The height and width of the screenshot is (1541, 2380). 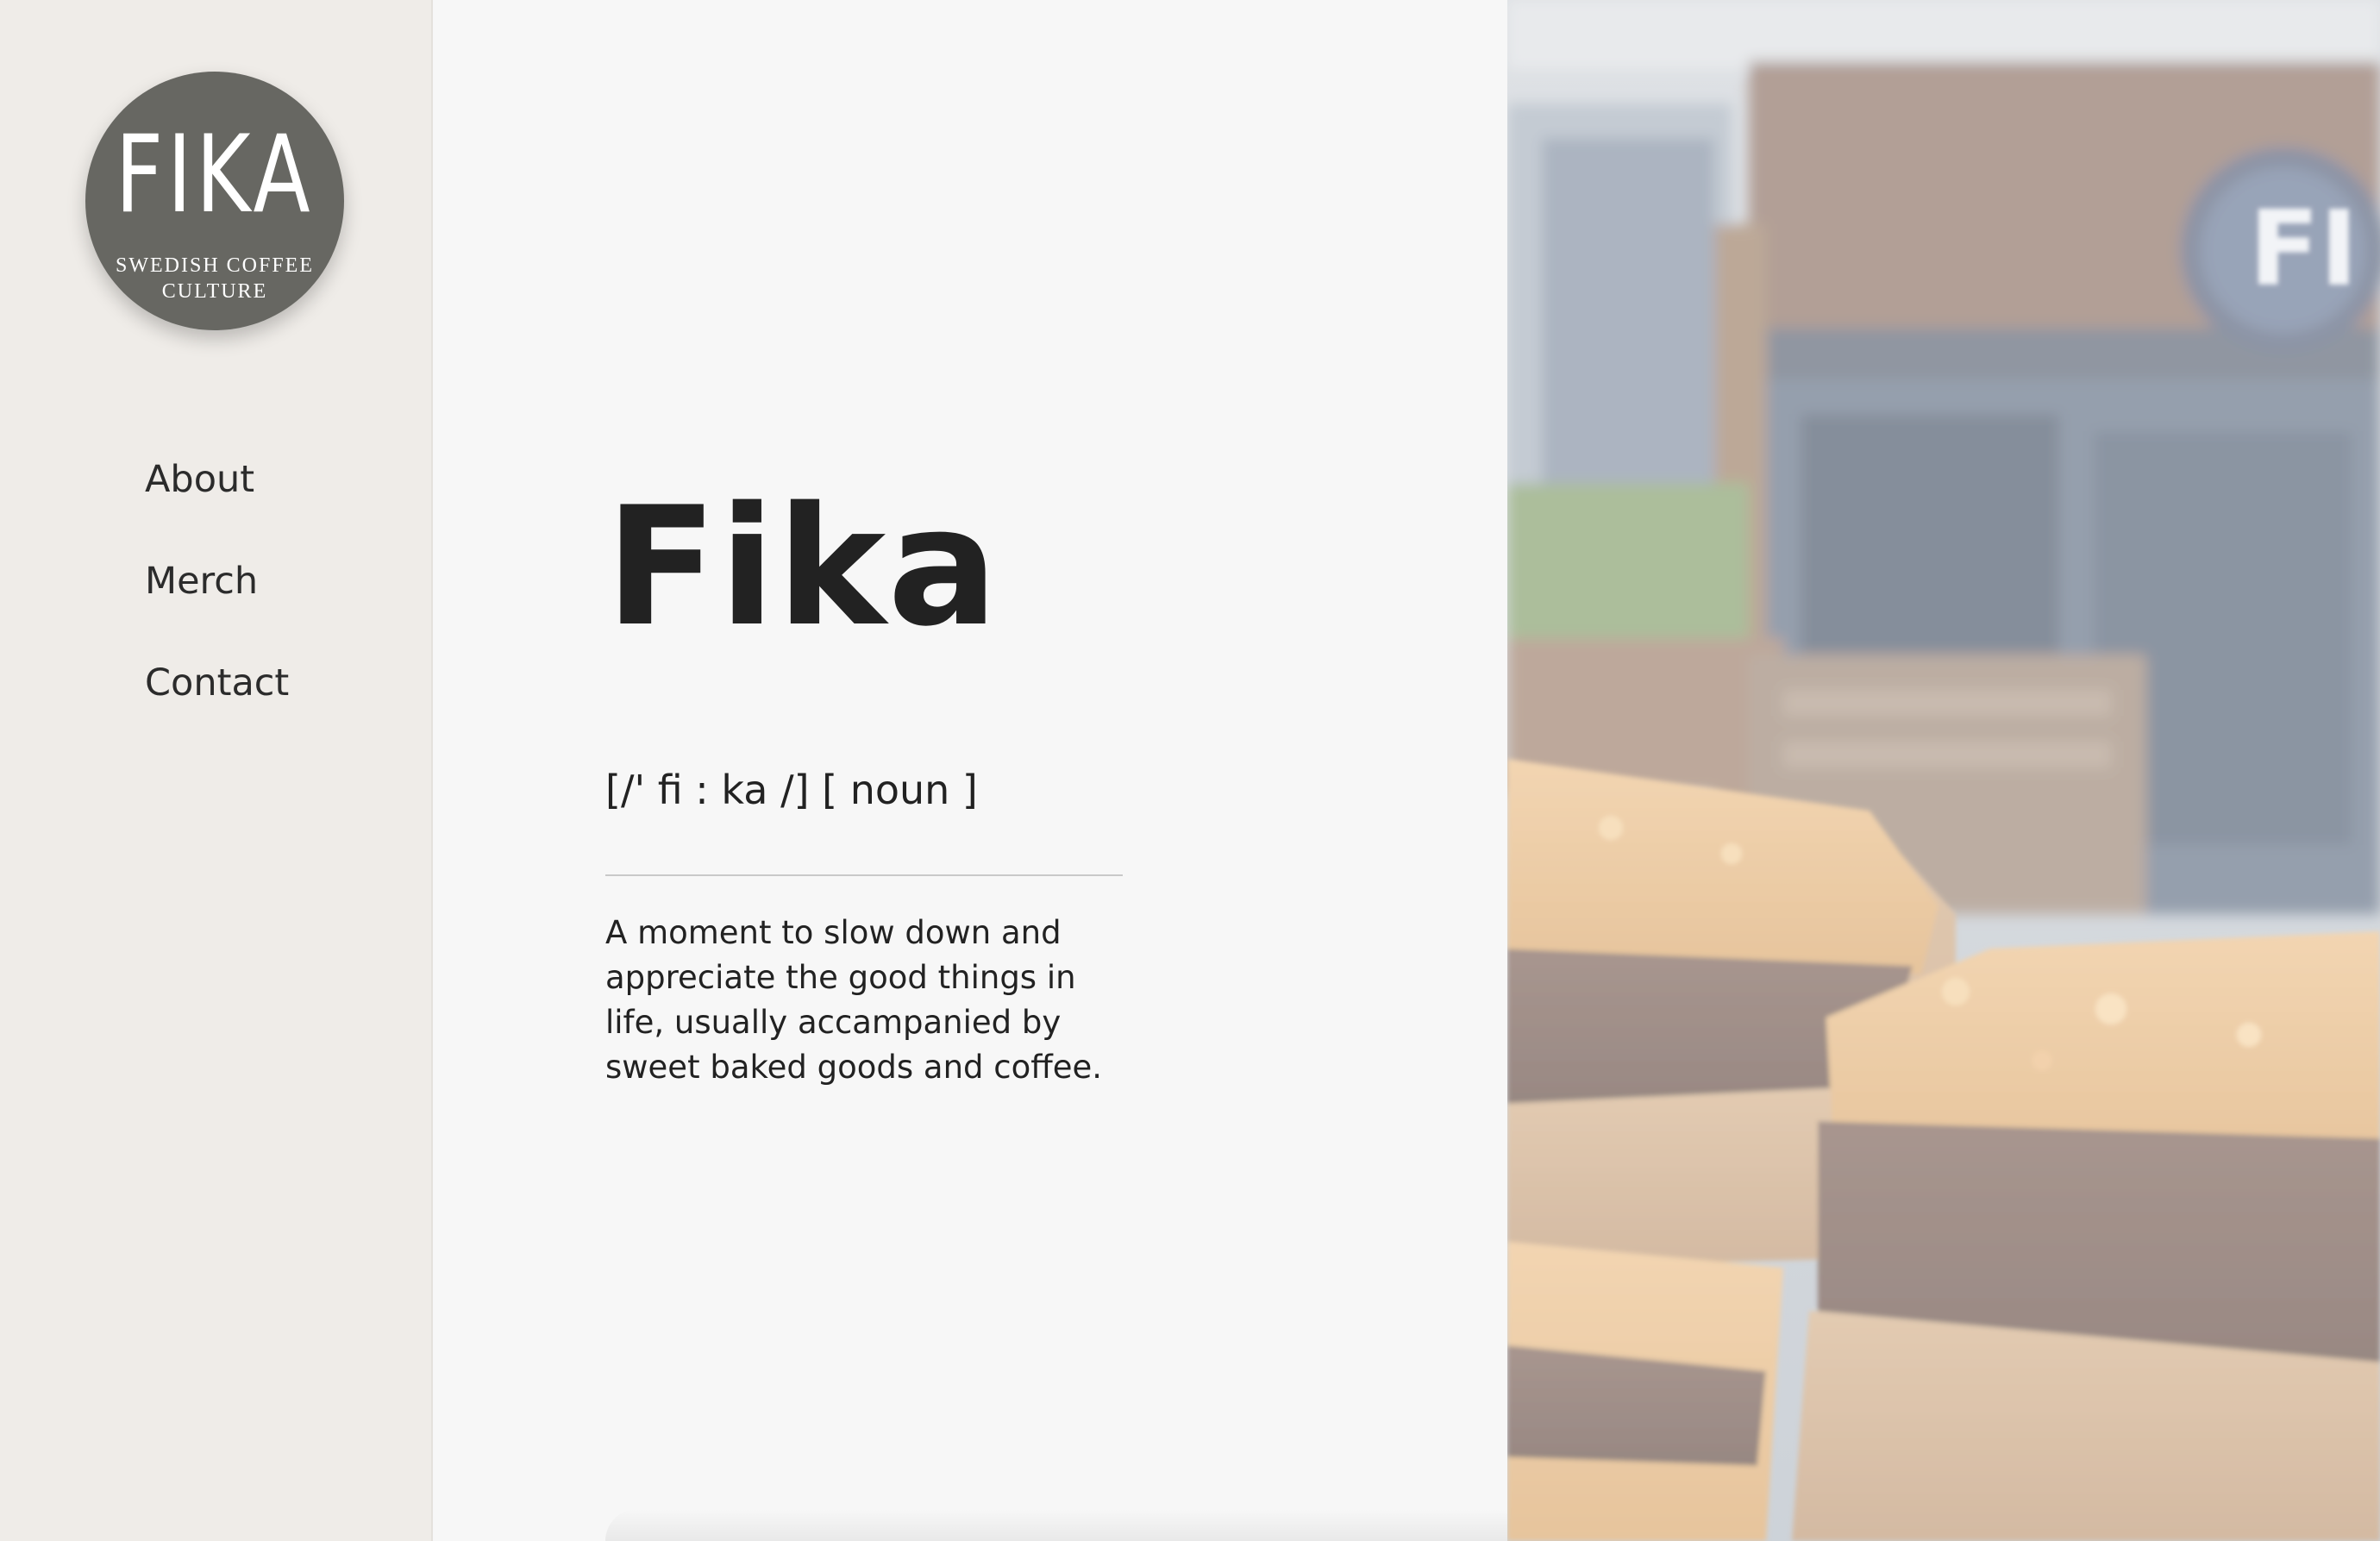 I want to click on nav-link-merch: Merch, so click(x=217, y=581).